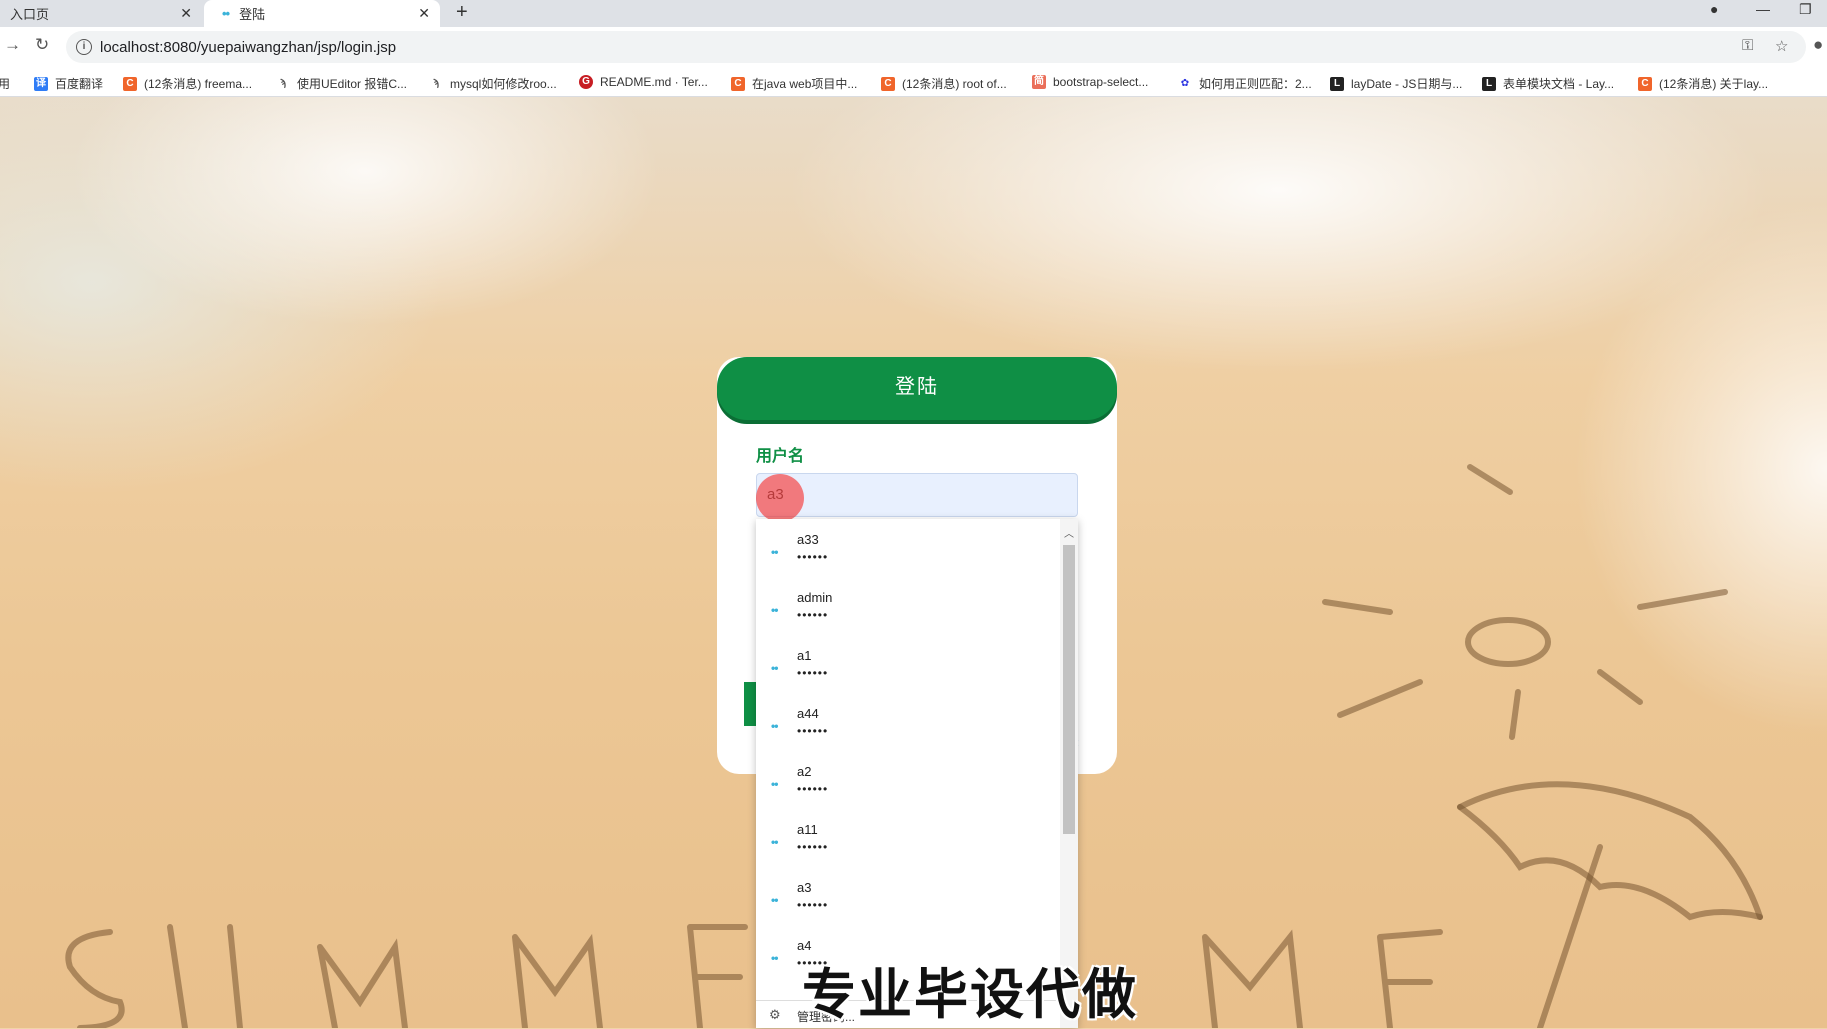 Image resolution: width=1827 pixels, height=1029 pixels. What do you see at coordinates (1818, 45) in the screenshot?
I see `account-icon: ●` at bounding box center [1818, 45].